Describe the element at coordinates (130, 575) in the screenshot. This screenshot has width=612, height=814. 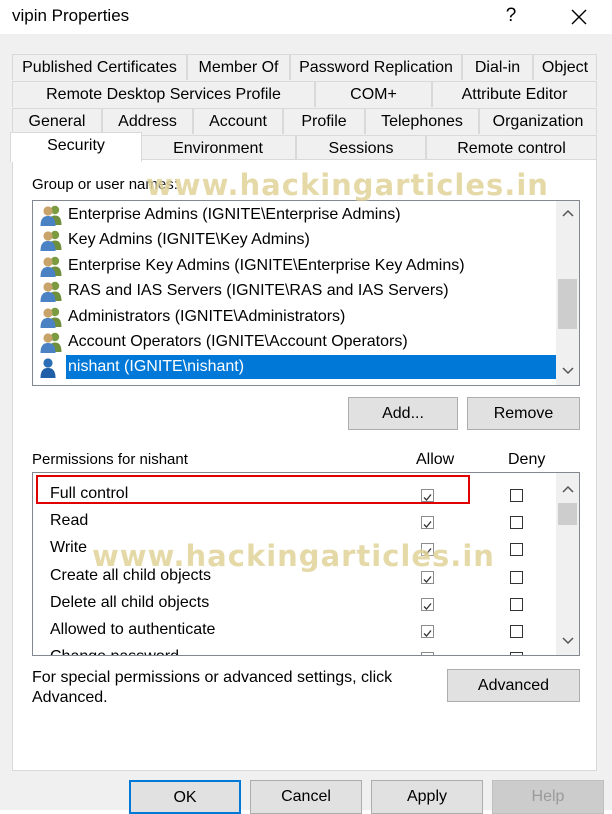
I see `permission-name: Create all child objects` at that location.